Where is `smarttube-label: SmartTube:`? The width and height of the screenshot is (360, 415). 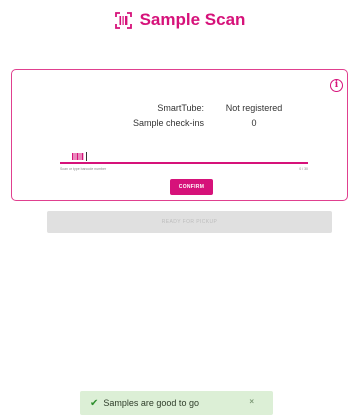 smarttube-label: SmartTube: is located at coordinates (180, 108).